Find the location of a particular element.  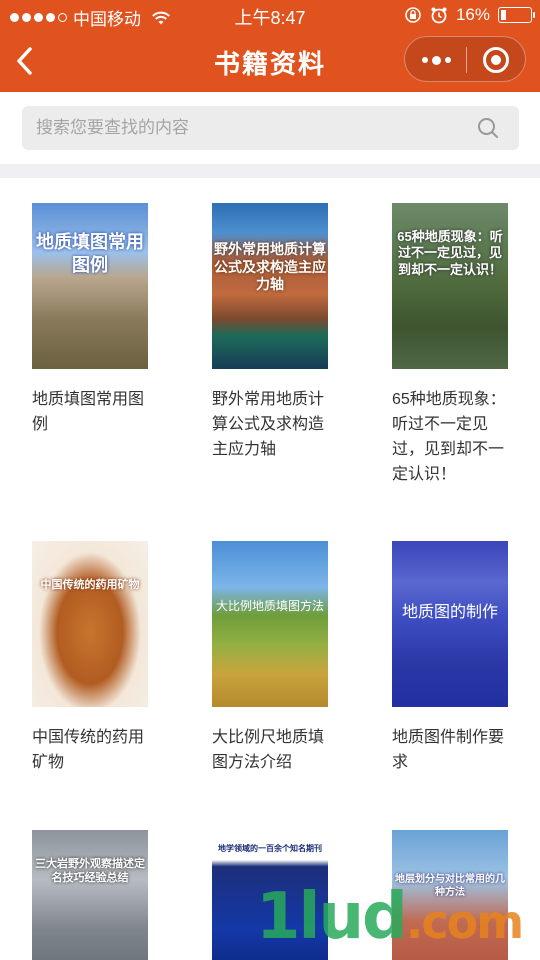

site-watermark: 1lud.com is located at coordinates (390, 917).